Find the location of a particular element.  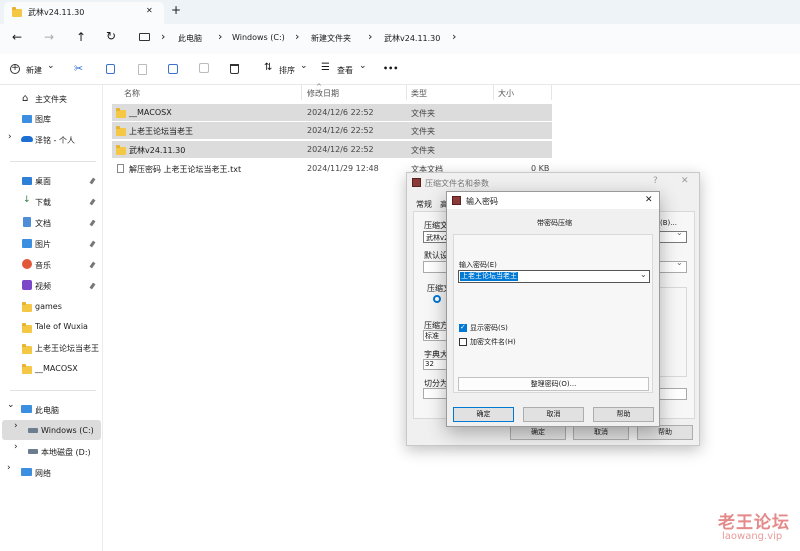

sidebar-item-drive-c: Windows (C:) is located at coordinates (67, 430).